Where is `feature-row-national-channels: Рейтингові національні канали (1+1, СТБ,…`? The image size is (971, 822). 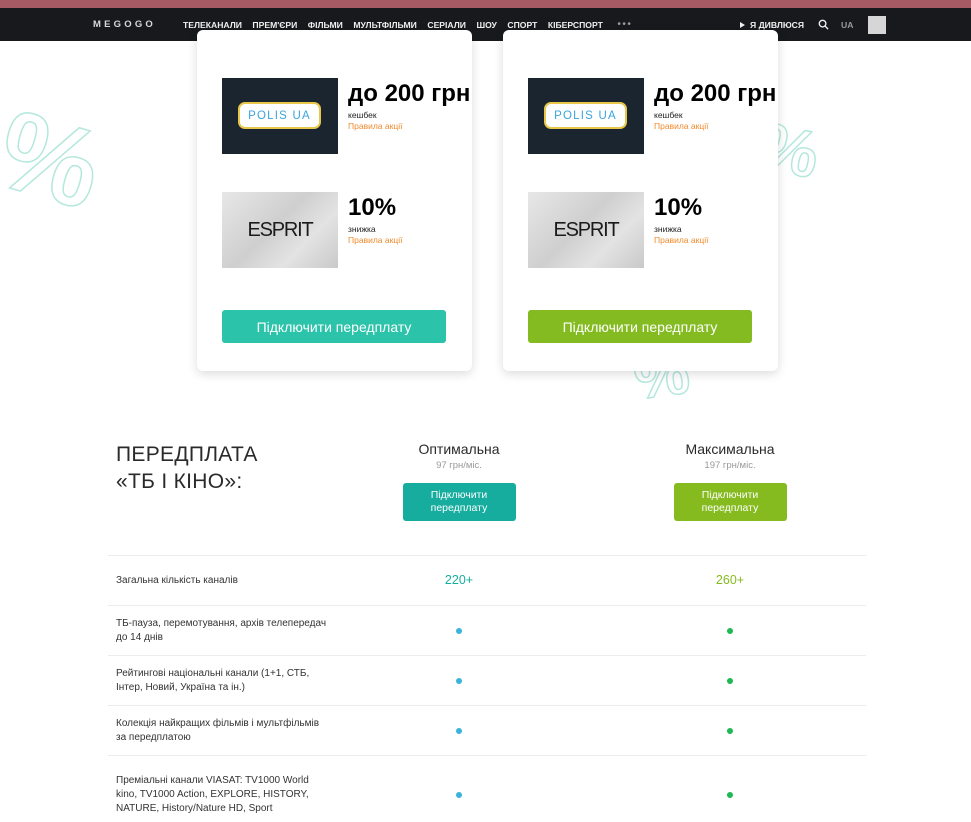 feature-row-national-channels: Рейтингові національні канали (1+1, СТБ,… is located at coordinates (487, 680).